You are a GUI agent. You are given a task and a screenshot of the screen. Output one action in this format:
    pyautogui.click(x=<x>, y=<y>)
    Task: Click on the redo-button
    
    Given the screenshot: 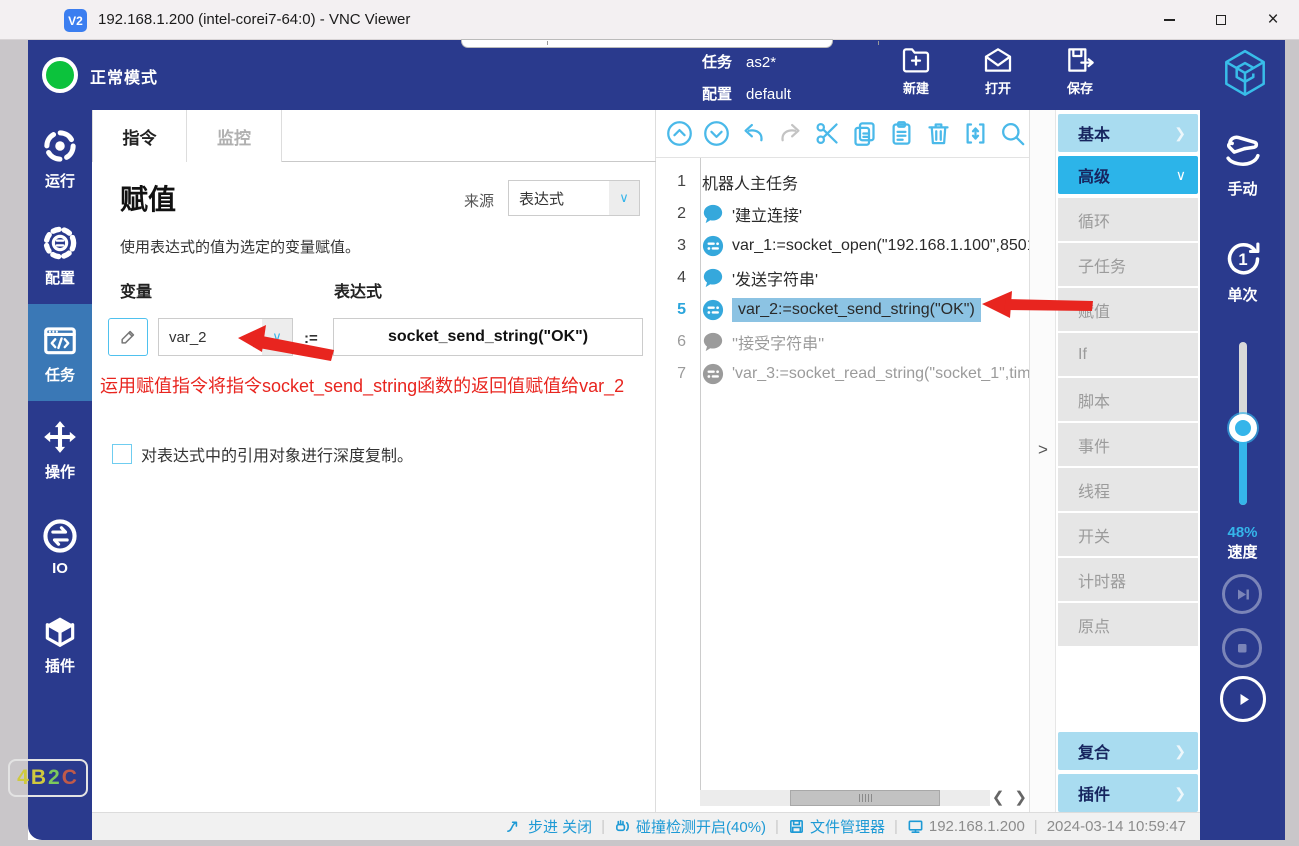 What is the action you would take?
    pyautogui.click(x=790, y=133)
    